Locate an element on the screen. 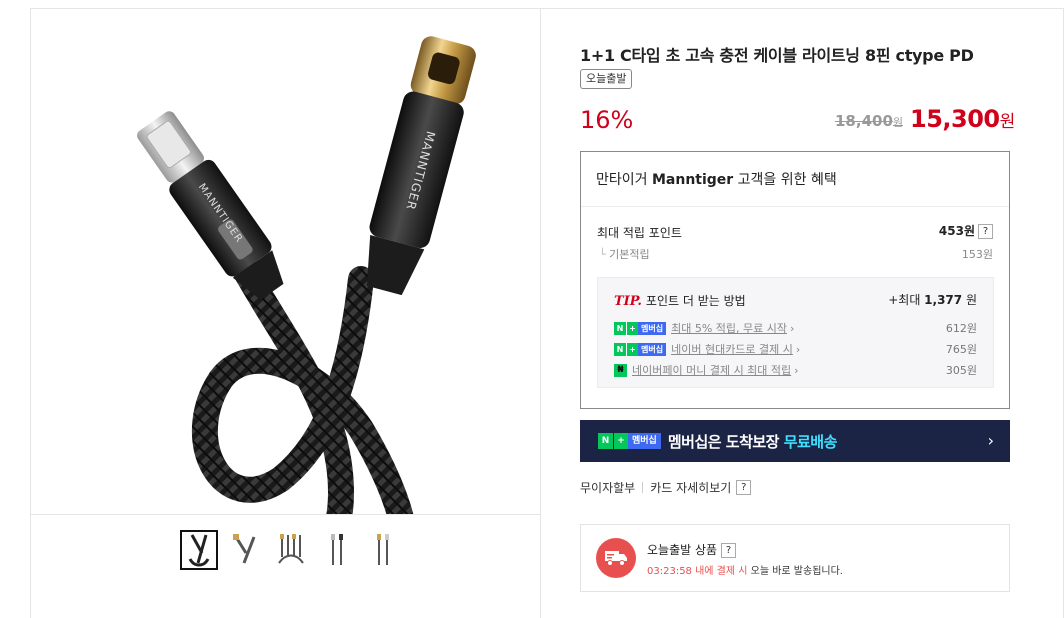 The width and height of the screenshot is (1064, 618). card-detail-link: 카드 자세히보기 is located at coordinates (690, 487).